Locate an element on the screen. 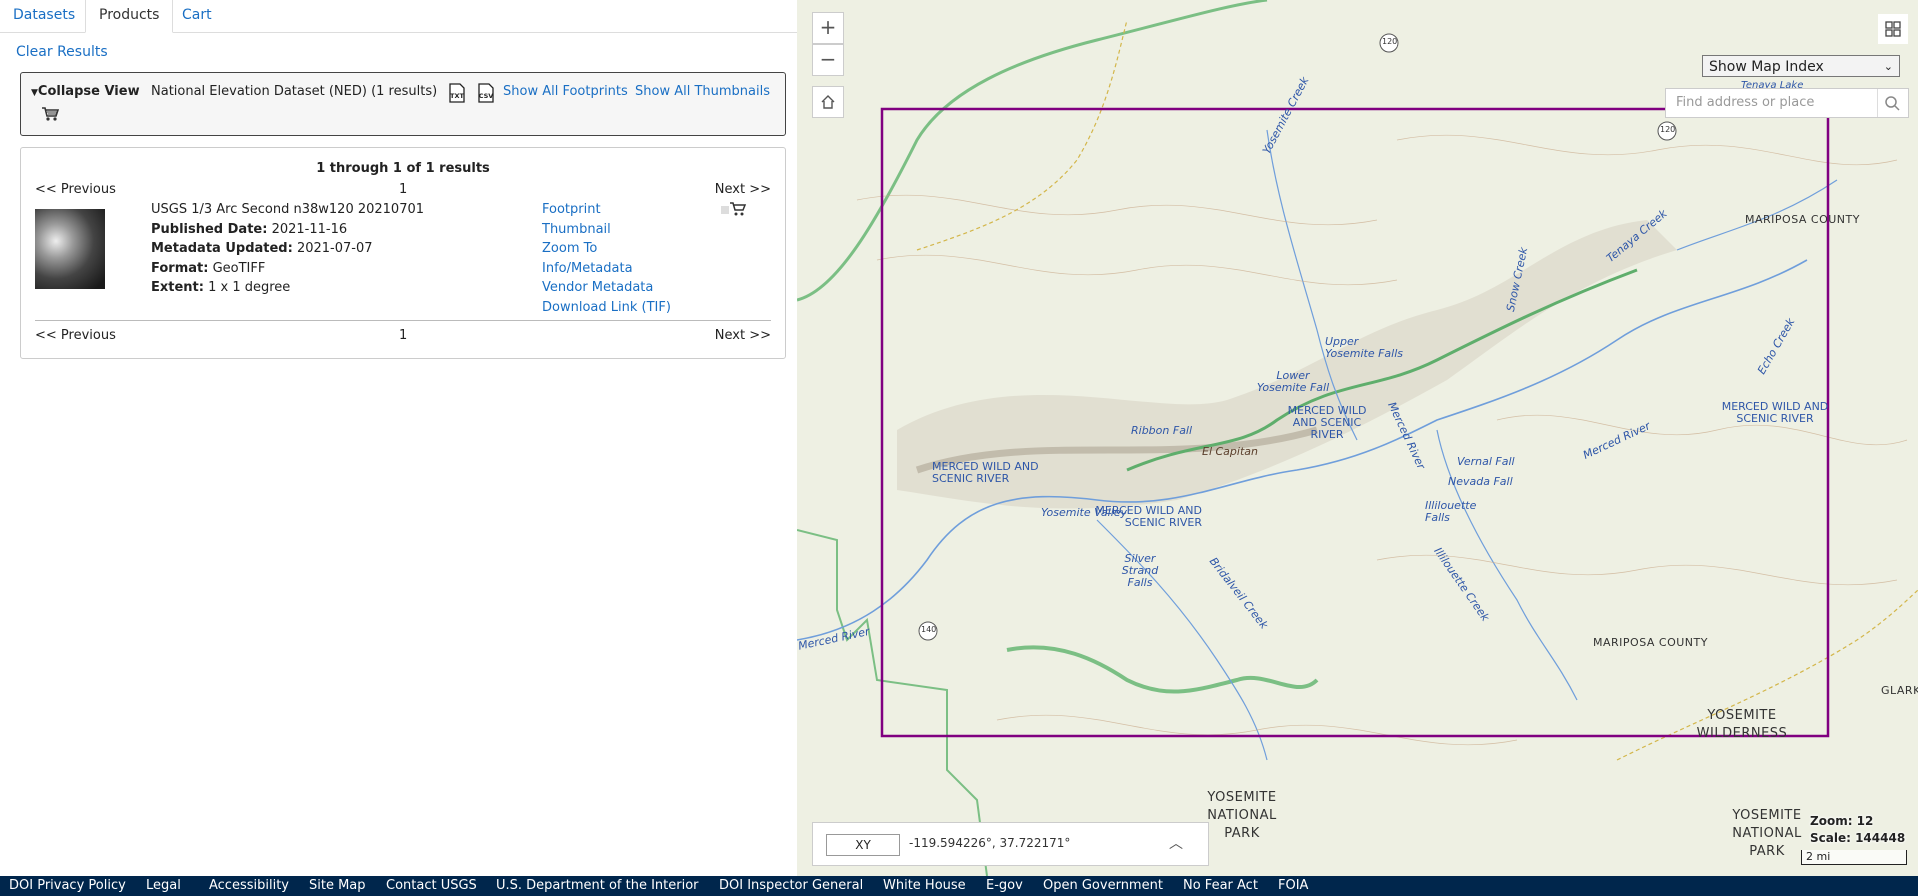 The image size is (1918, 896). wilderness-label: YOSEMITE WILDERNESS is located at coordinates (1742, 724).